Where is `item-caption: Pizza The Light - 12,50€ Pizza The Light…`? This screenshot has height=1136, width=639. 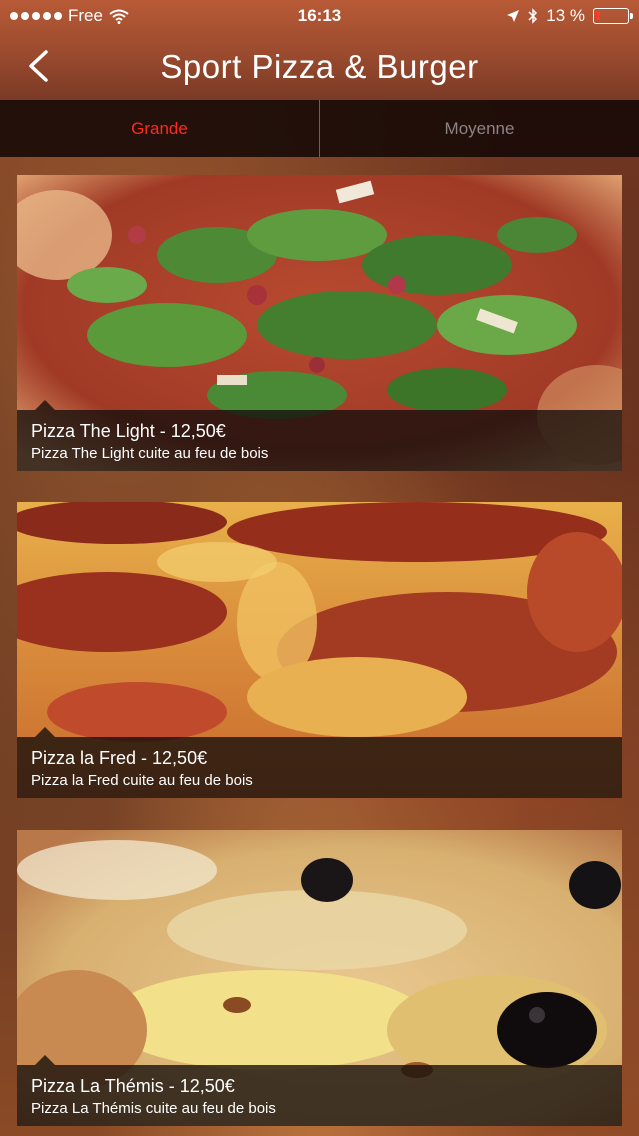 item-caption: Pizza The Light - 12,50€ Pizza The Light… is located at coordinates (319, 435).